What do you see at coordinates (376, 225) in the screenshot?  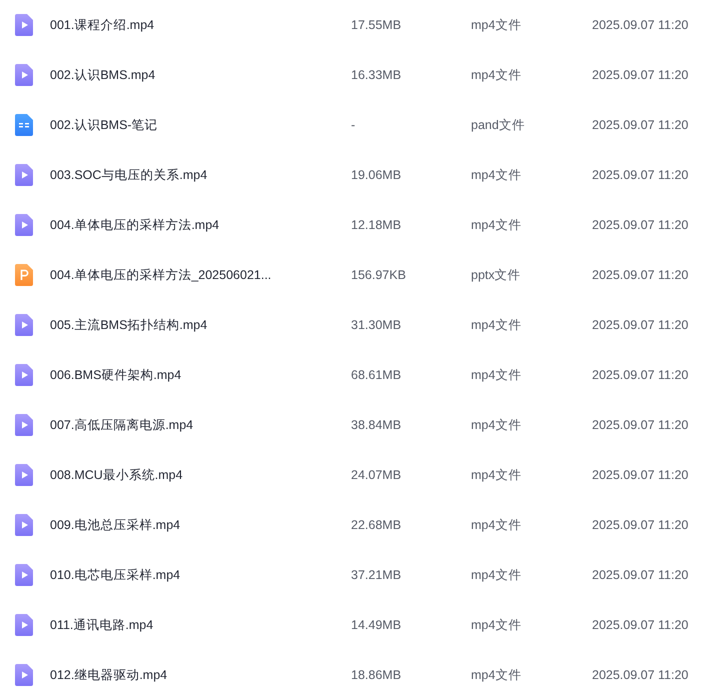 I see `file-size: 12.18MB` at bounding box center [376, 225].